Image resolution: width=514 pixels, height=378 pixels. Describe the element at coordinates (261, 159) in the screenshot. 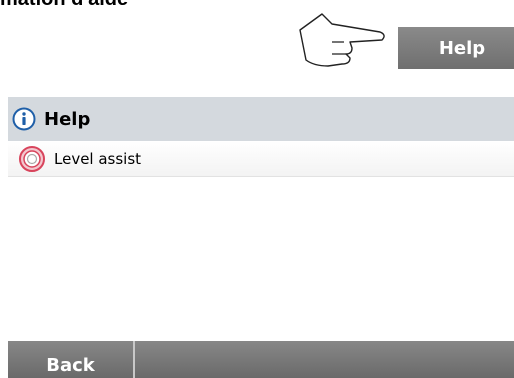

I see `list-item-level-assist: Level assist` at that location.